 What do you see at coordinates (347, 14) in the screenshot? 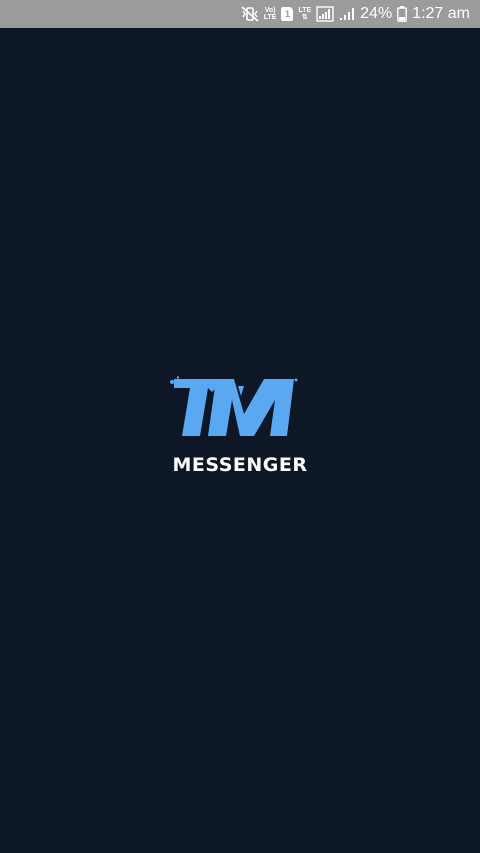
I see `signal-sim2-icon` at bounding box center [347, 14].